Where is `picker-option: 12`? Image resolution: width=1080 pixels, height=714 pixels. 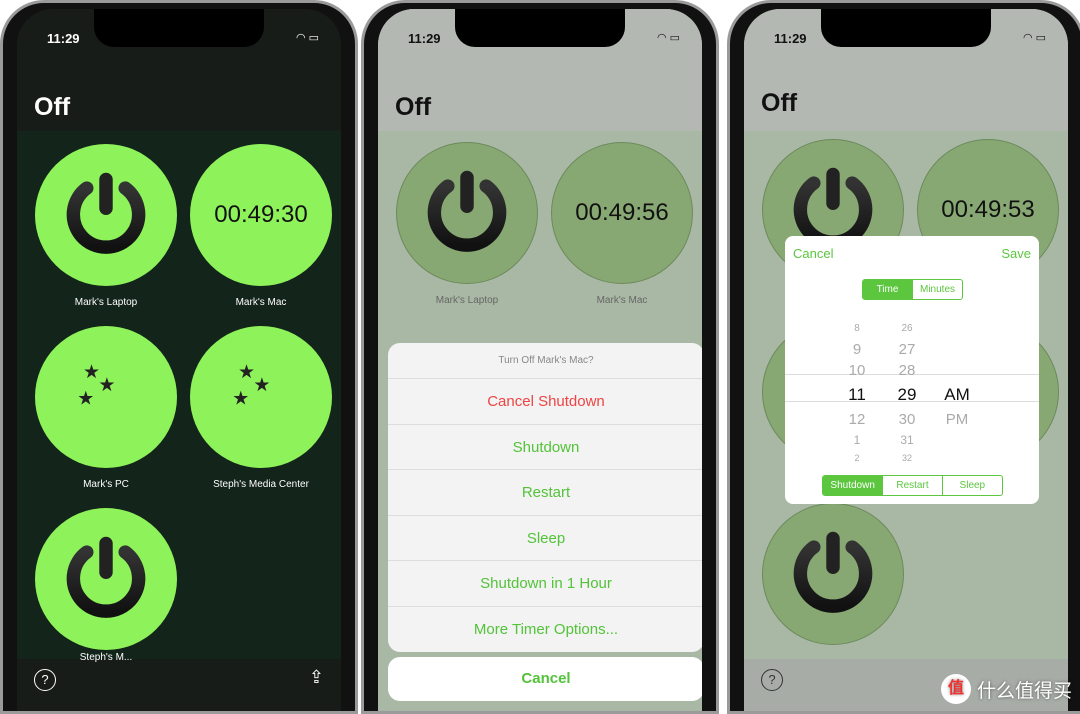
picker-option: 12 is located at coordinates (857, 419).